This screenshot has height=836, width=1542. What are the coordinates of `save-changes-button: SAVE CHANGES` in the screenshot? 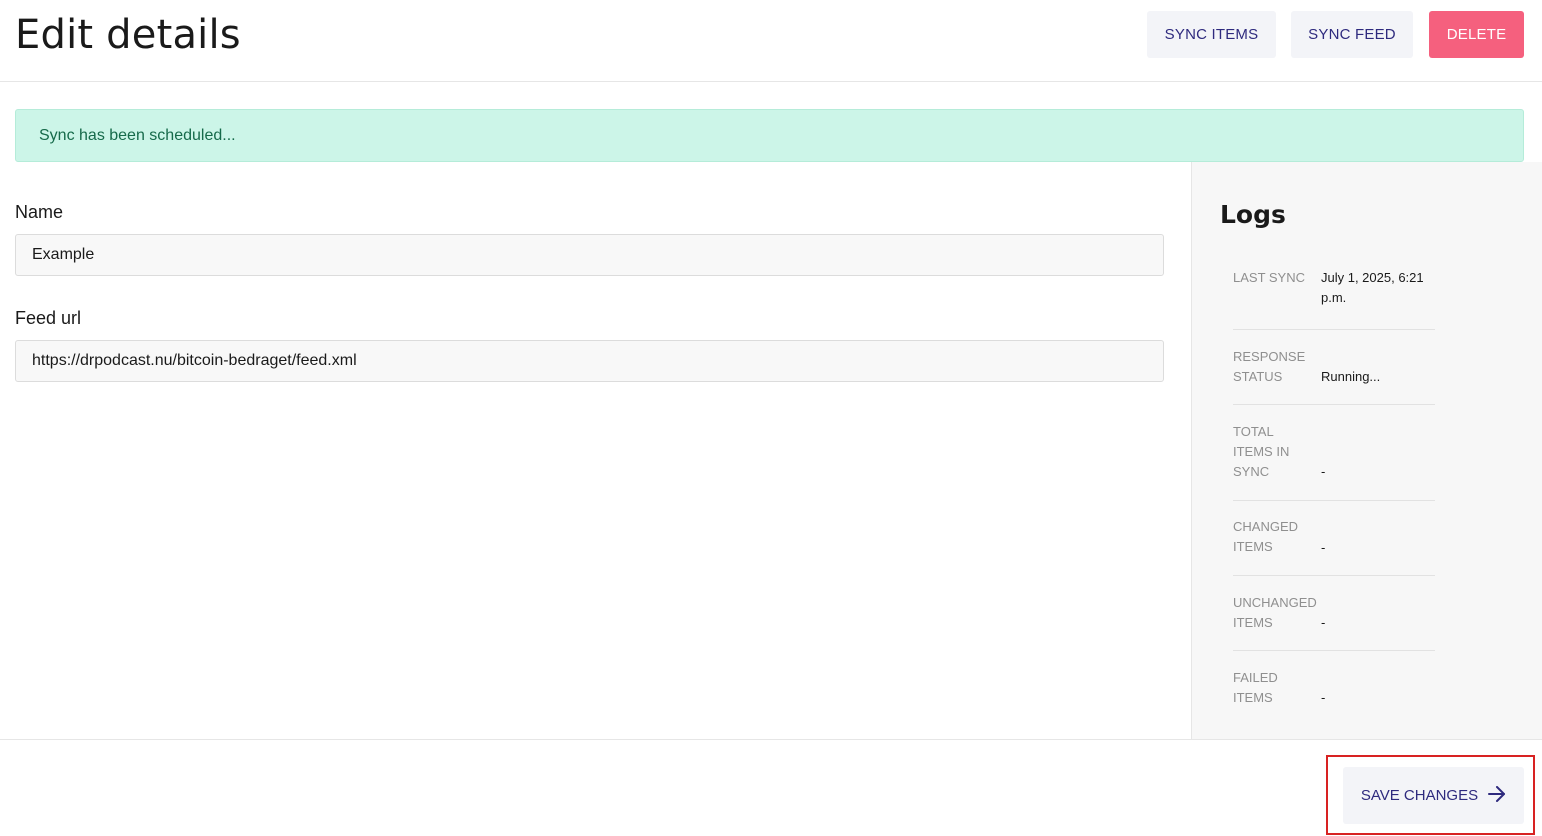 It's located at (1433, 795).